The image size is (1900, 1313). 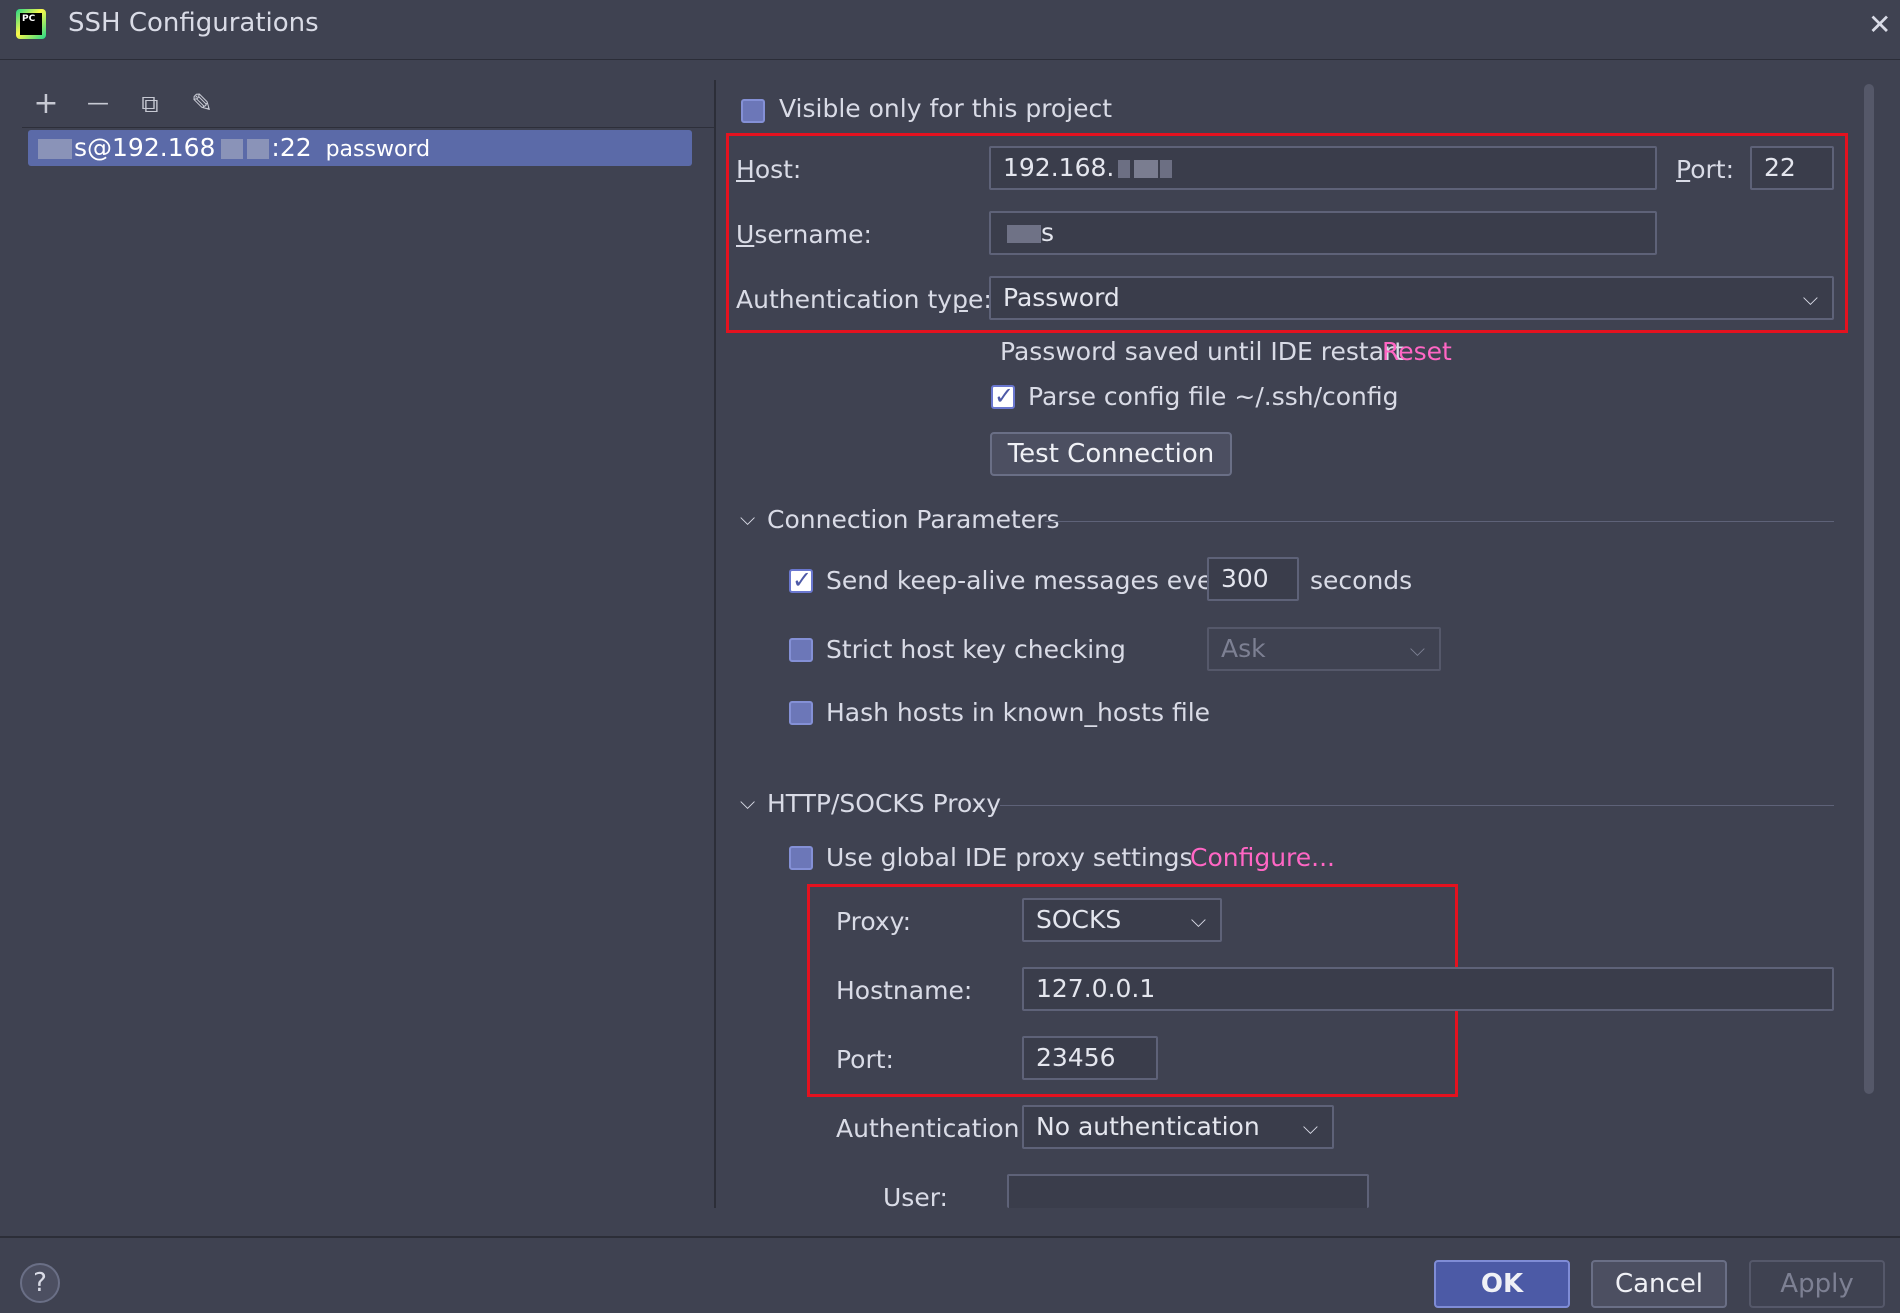 What do you see at coordinates (1323, 168) in the screenshot?
I see `host-input: 192.168.` at bounding box center [1323, 168].